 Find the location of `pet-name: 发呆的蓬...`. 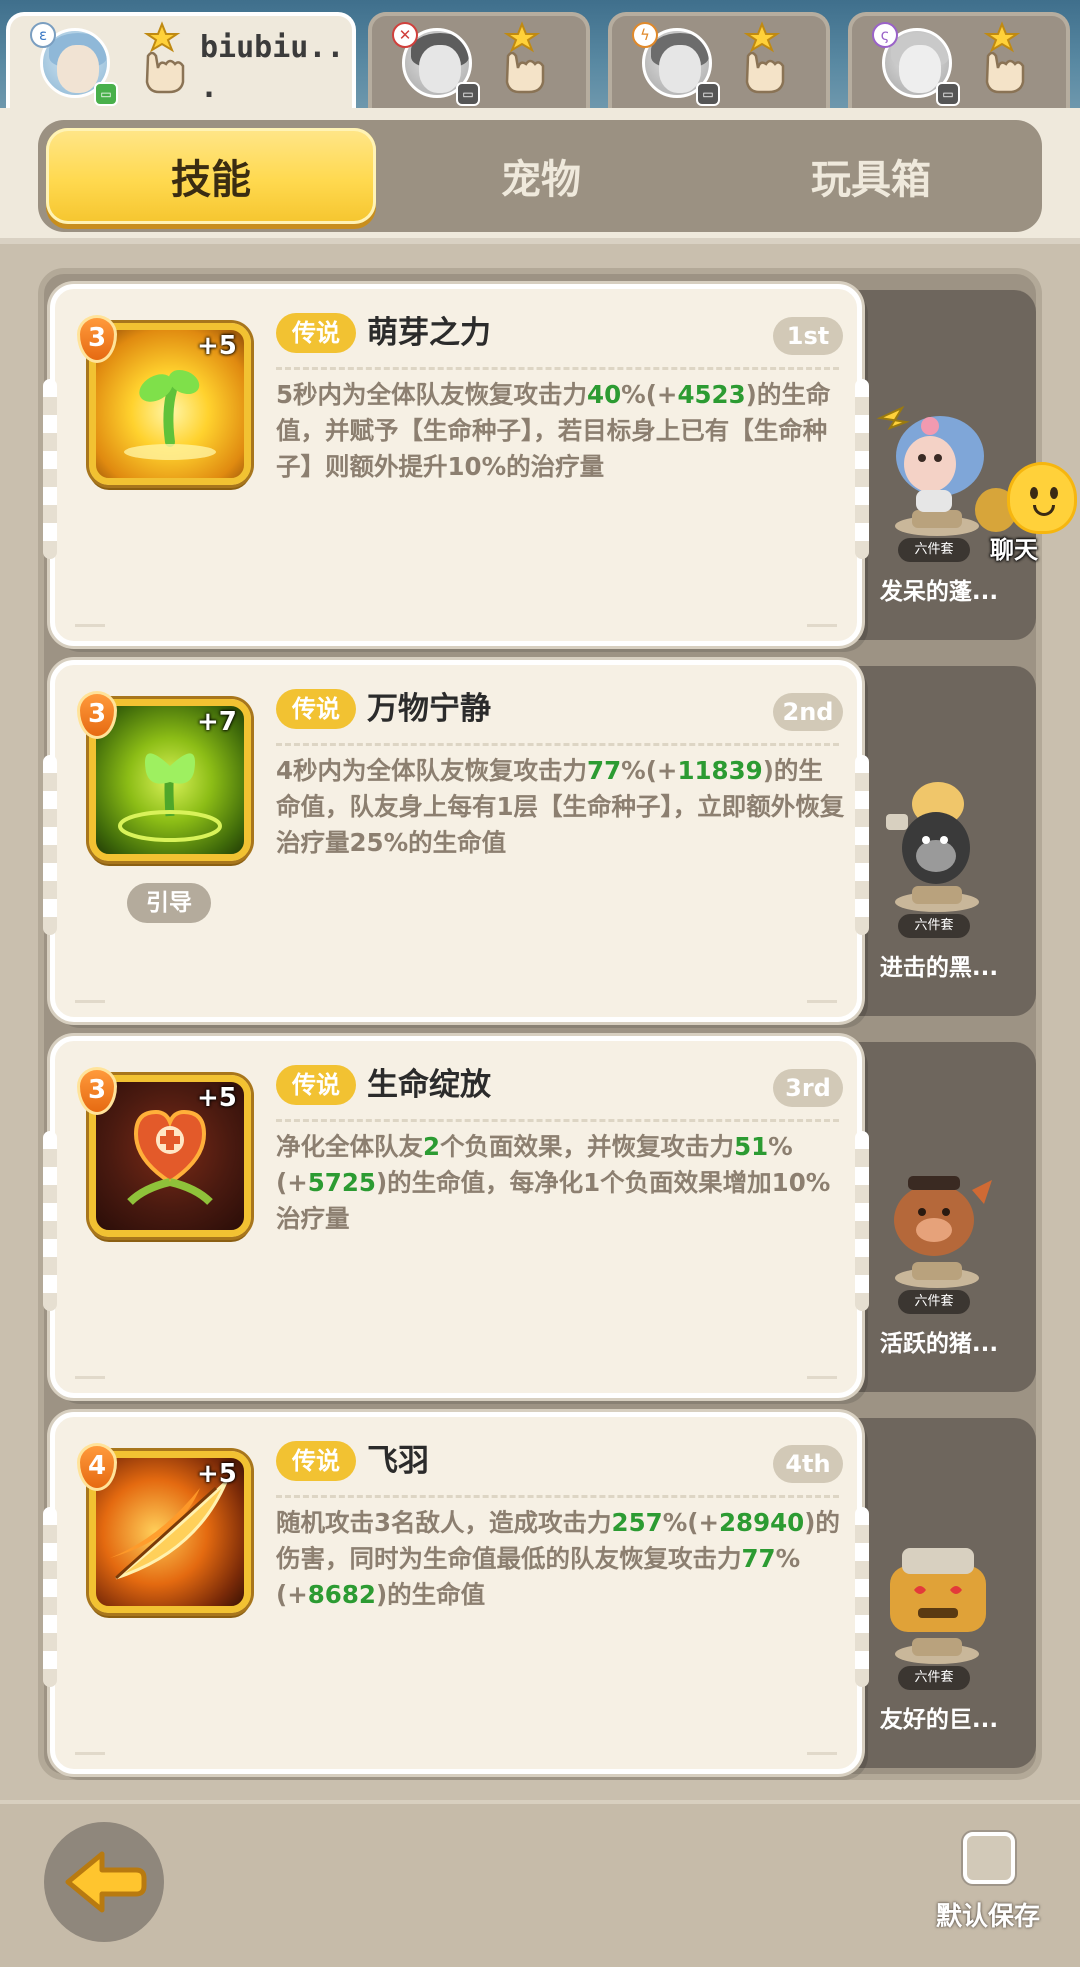

pet-name: 发呆的蓬... is located at coordinates (939, 592).